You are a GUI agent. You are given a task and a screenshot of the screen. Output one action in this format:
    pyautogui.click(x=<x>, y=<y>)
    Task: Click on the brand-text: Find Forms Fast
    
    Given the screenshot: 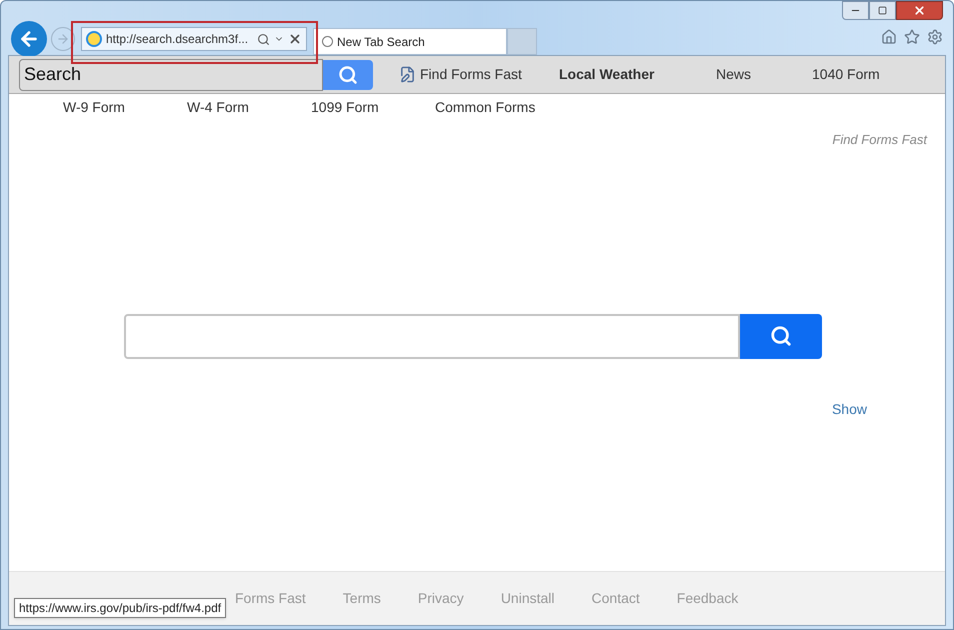 What is the action you would take?
    pyautogui.click(x=879, y=140)
    